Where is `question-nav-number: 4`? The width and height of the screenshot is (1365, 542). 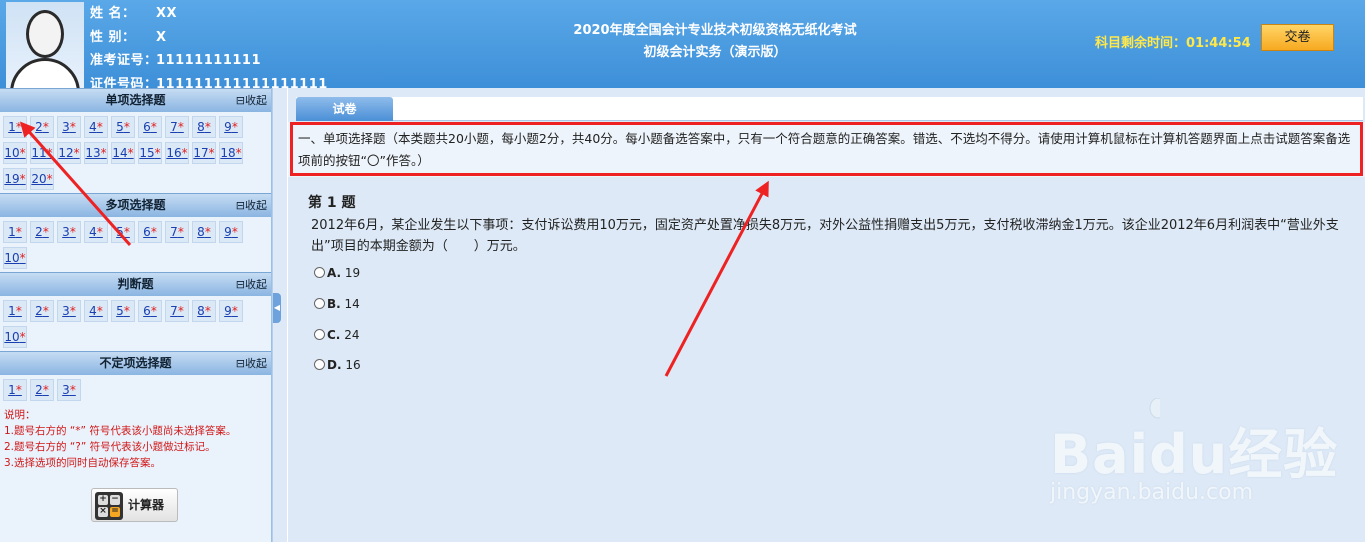 question-nav-number: 4 is located at coordinates (93, 127).